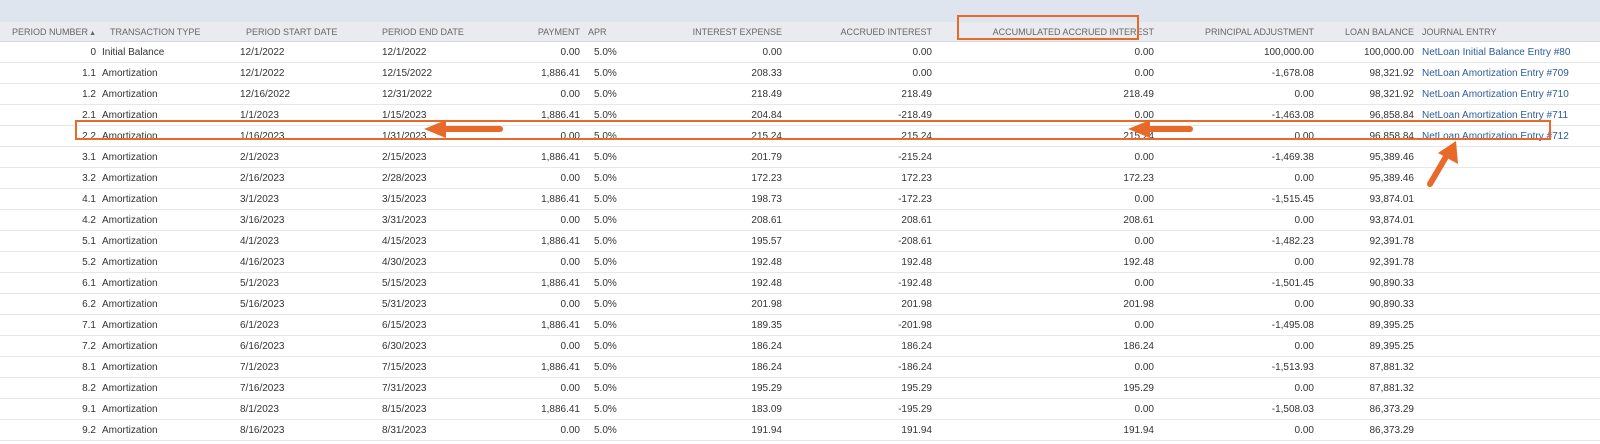 The image size is (1600, 444). What do you see at coordinates (861, 430) in the screenshot?
I see `cell-accrued-interest: 191.94` at bounding box center [861, 430].